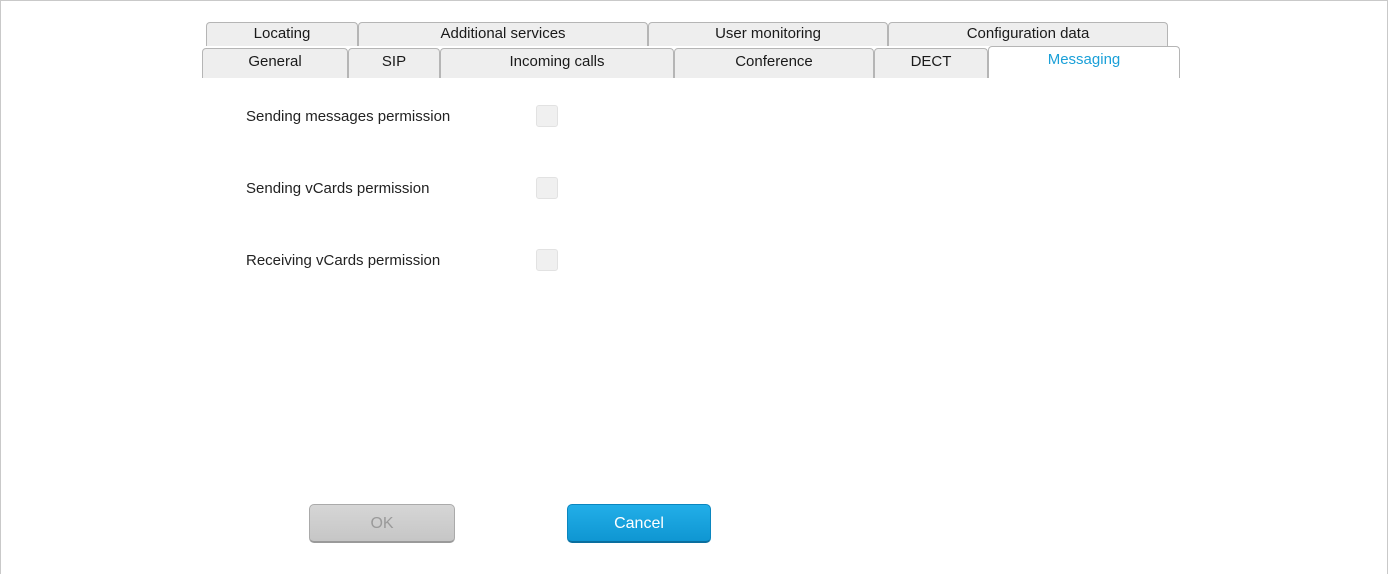 This screenshot has width=1392, height=574. I want to click on ok-button: OK, so click(382, 523).